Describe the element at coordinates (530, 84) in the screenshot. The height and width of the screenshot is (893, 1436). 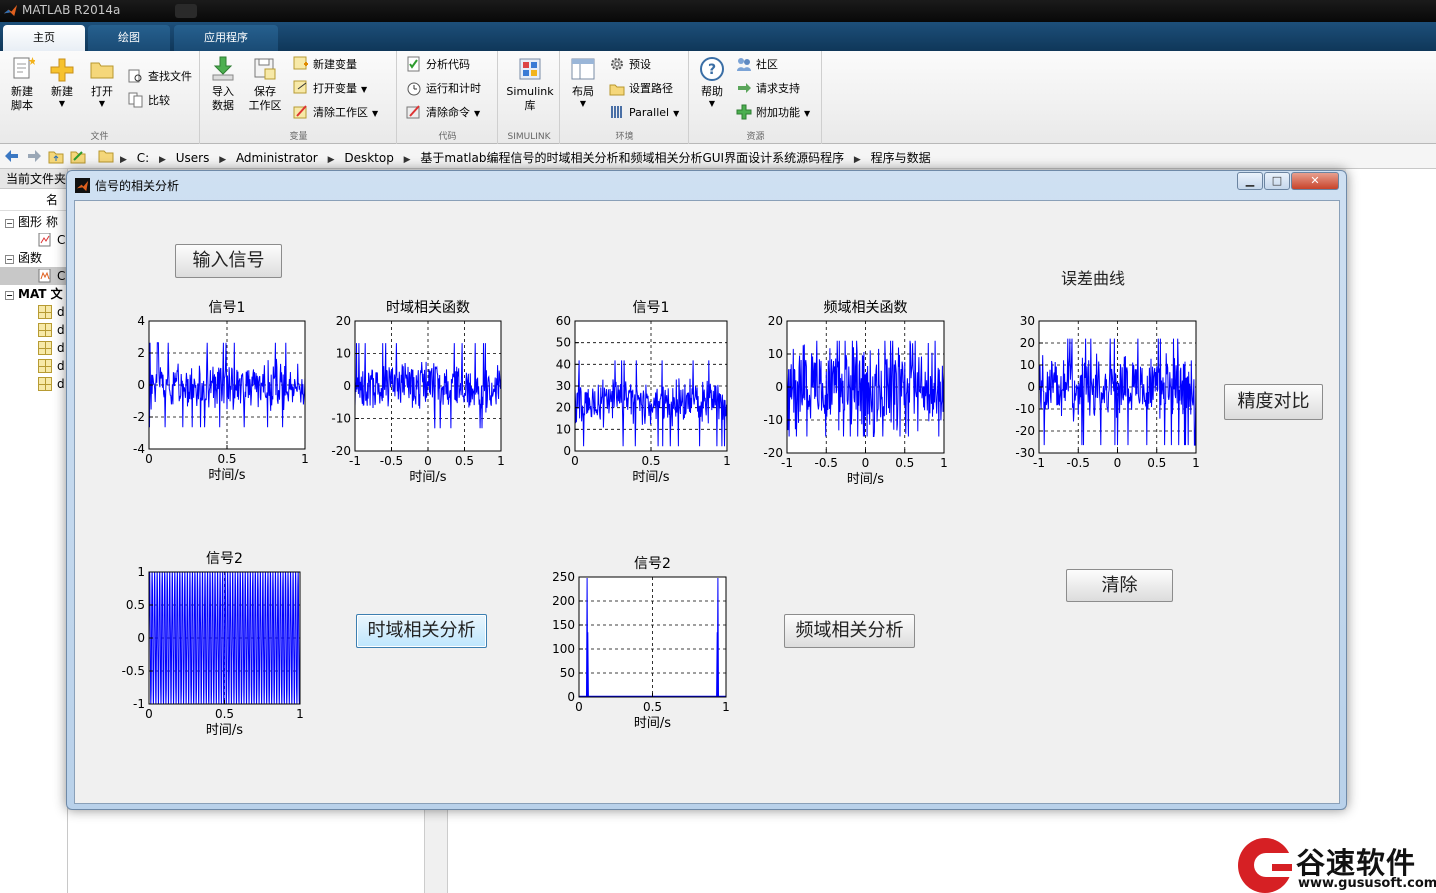
I see `simulink-library-button: Simulink 库` at that location.